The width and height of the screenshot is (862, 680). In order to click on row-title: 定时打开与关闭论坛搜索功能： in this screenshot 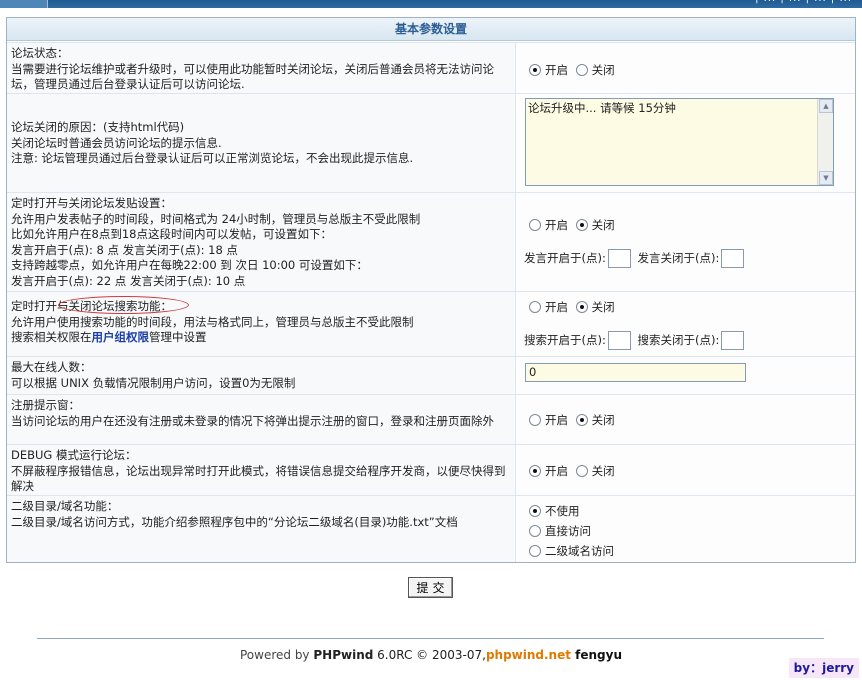, I will do `click(91, 306)`.